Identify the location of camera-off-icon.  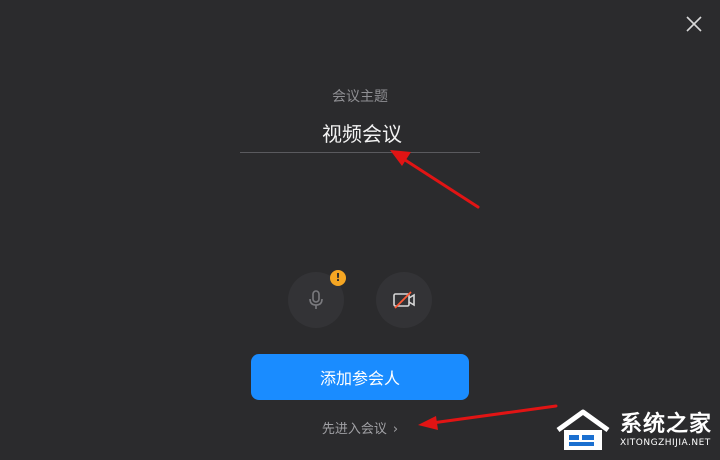
(404, 300).